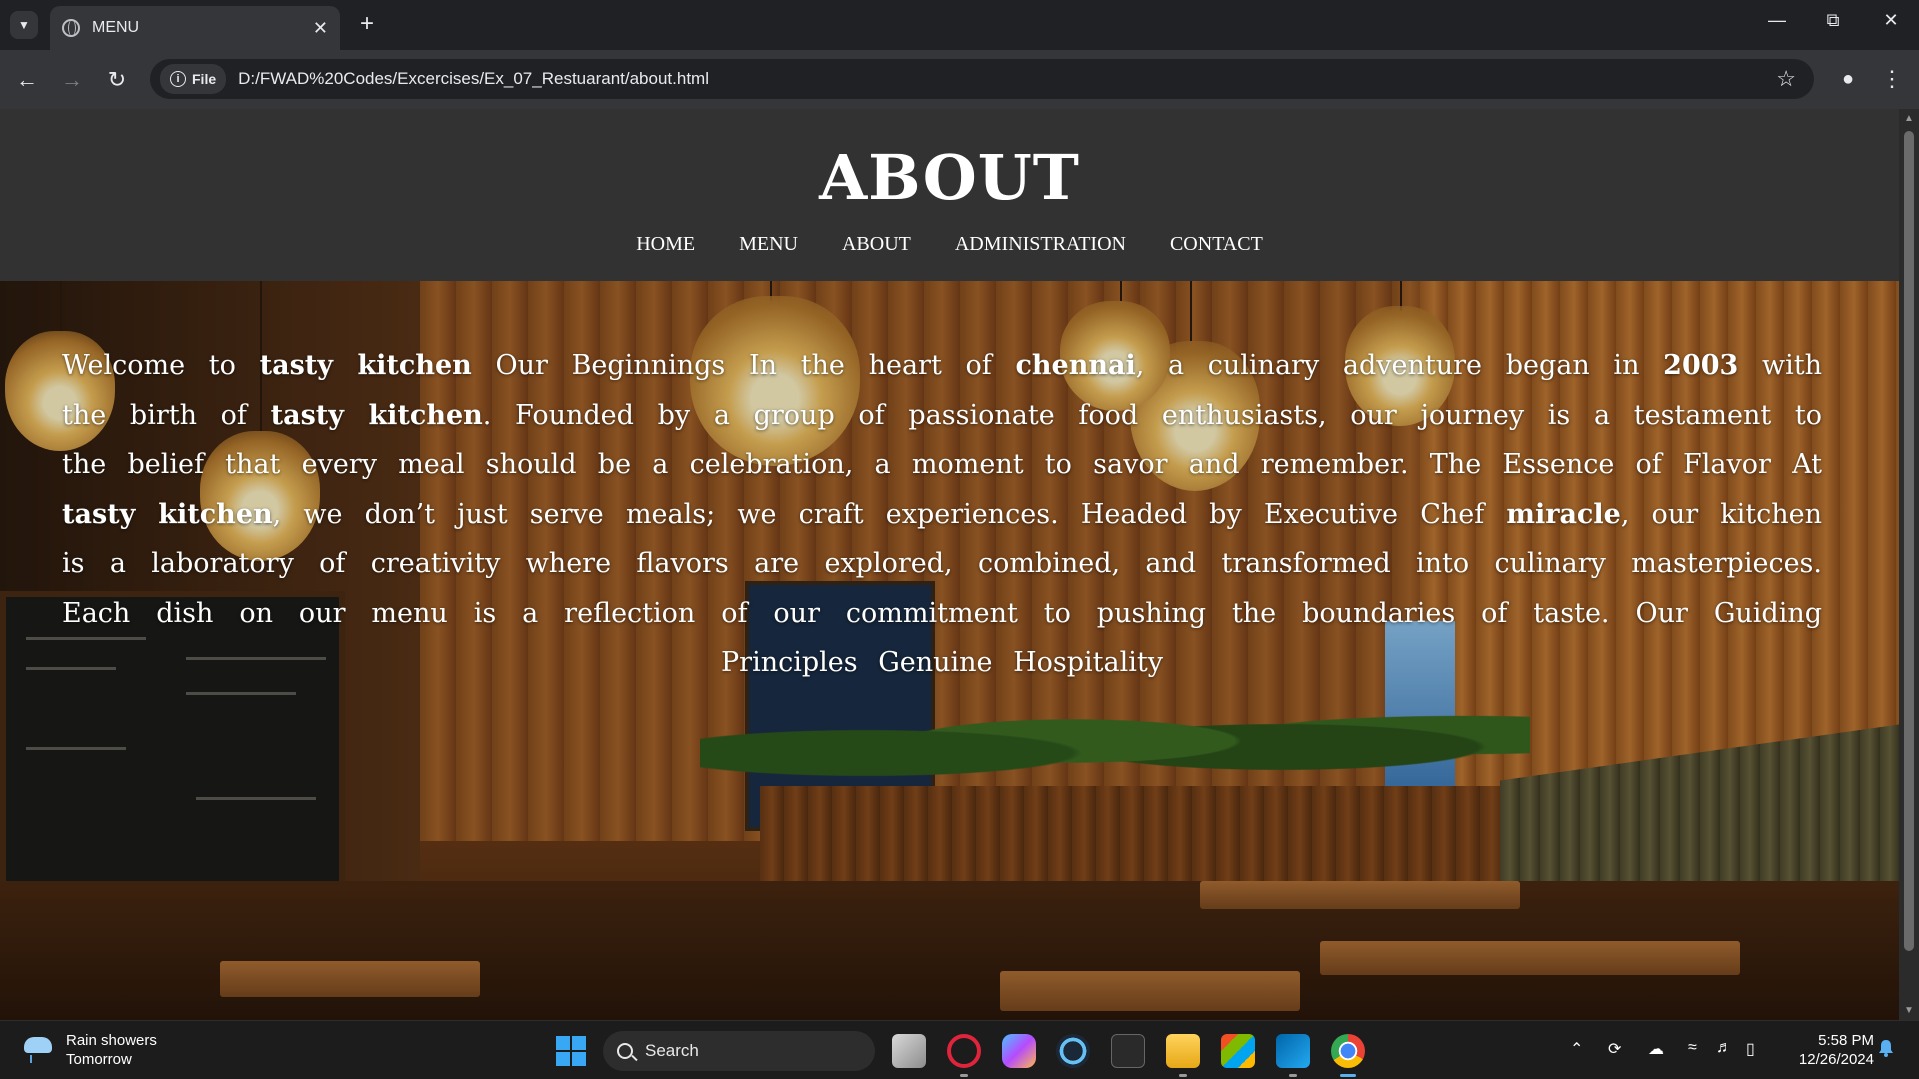 Image resolution: width=1919 pixels, height=1079 pixels. I want to click on nav-contact-link: CONTACT, so click(1216, 244).